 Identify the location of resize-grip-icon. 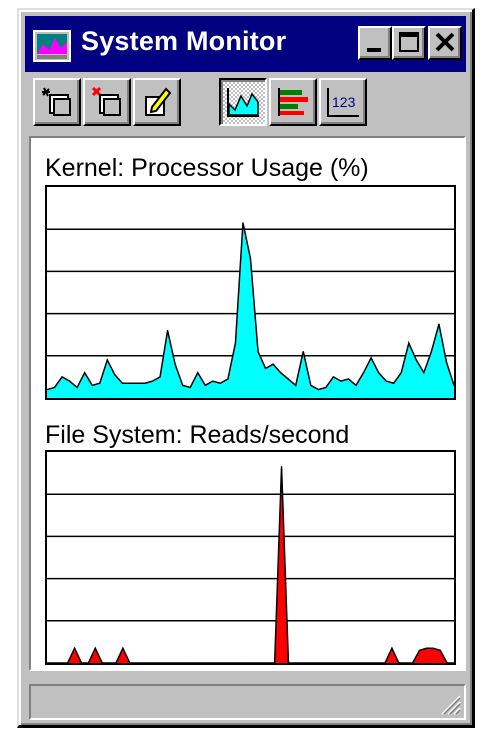
(450, 704).